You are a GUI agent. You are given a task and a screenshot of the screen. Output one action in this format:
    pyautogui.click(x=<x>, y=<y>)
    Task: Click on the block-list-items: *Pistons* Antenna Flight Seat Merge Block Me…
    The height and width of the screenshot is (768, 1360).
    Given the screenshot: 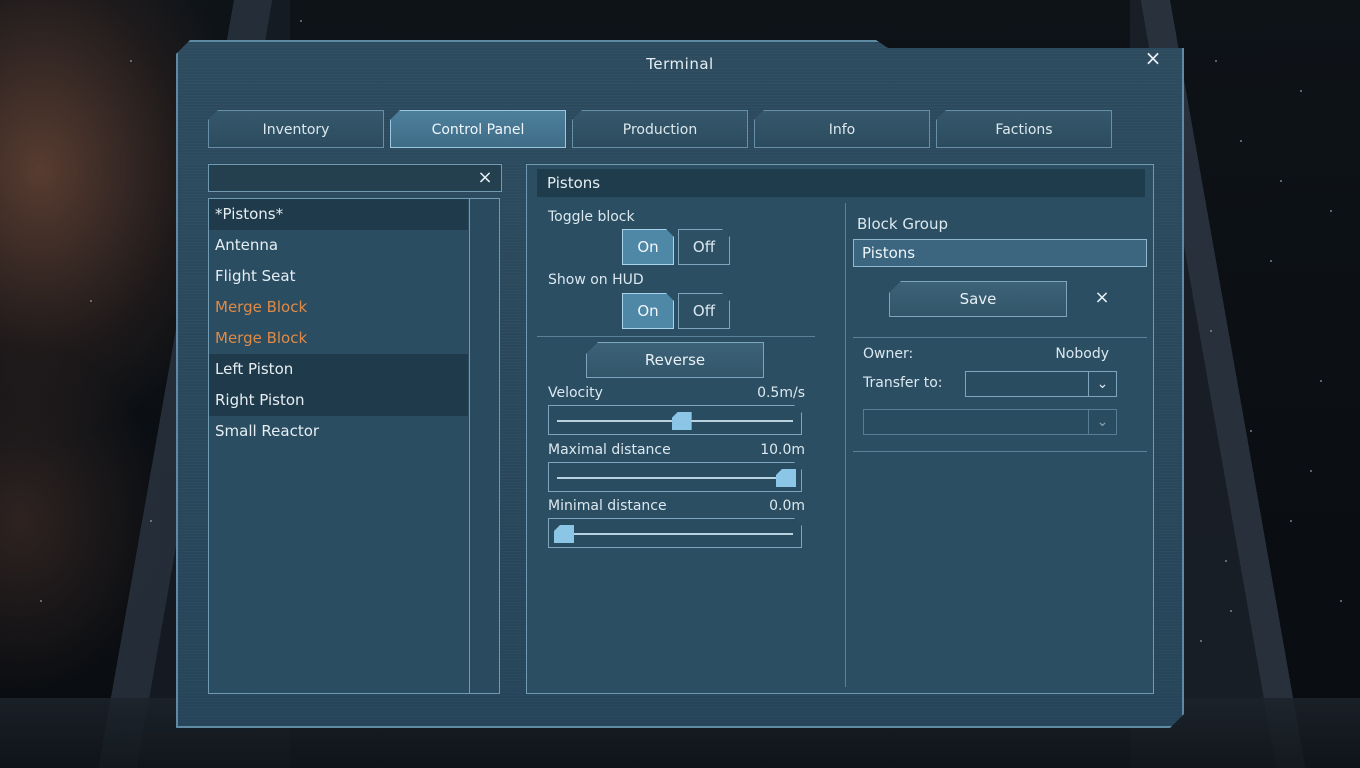 What is the action you would take?
    pyautogui.click(x=338, y=323)
    